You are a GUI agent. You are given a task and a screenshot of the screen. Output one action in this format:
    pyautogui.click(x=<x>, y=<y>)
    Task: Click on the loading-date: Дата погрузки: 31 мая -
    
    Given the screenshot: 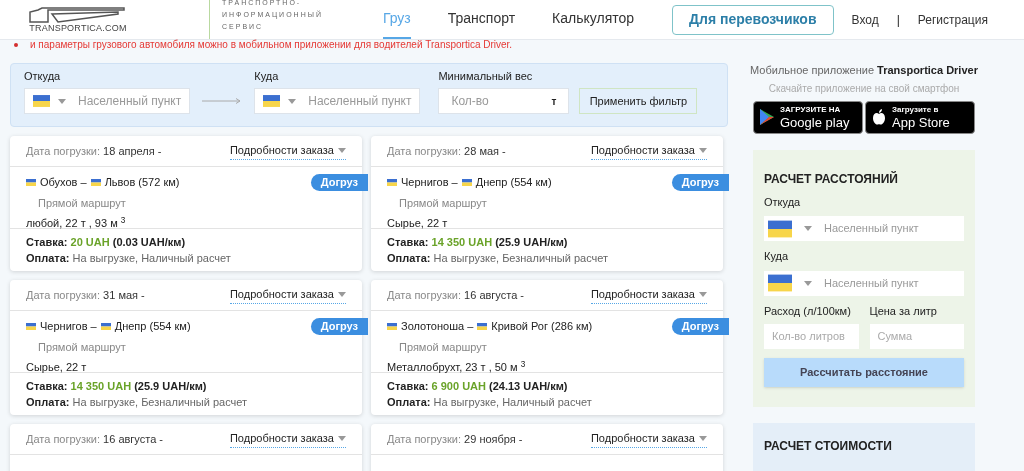 What is the action you would take?
    pyautogui.click(x=85, y=295)
    